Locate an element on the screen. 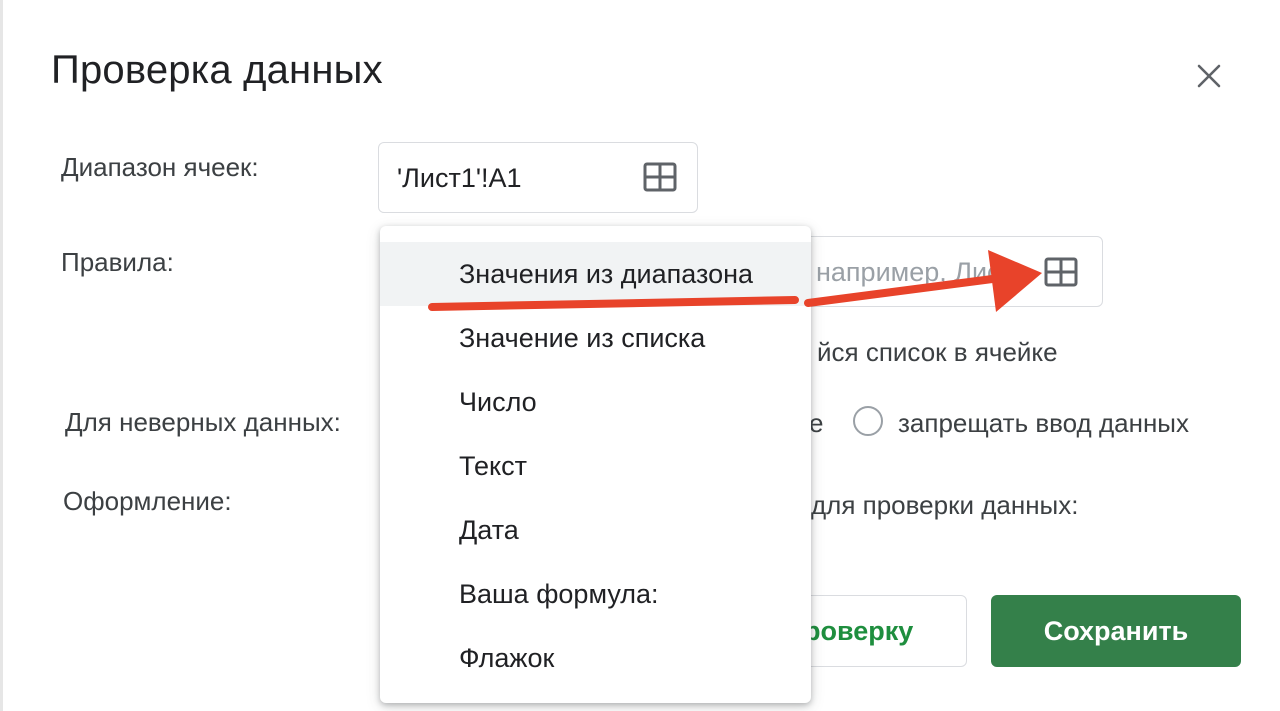 The height and width of the screenshot is (711, 1280). criteria-range-input: например, Лист1 is located at coordinates (933, 271).